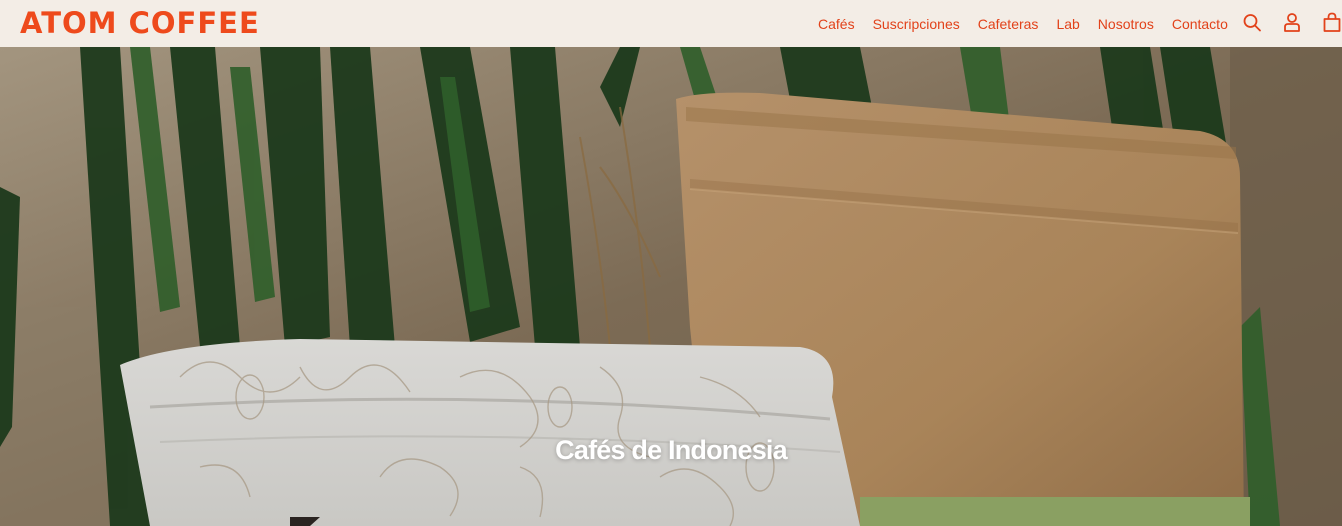  I want to click on logo: ATOM COFFEE, so click(140, 23).